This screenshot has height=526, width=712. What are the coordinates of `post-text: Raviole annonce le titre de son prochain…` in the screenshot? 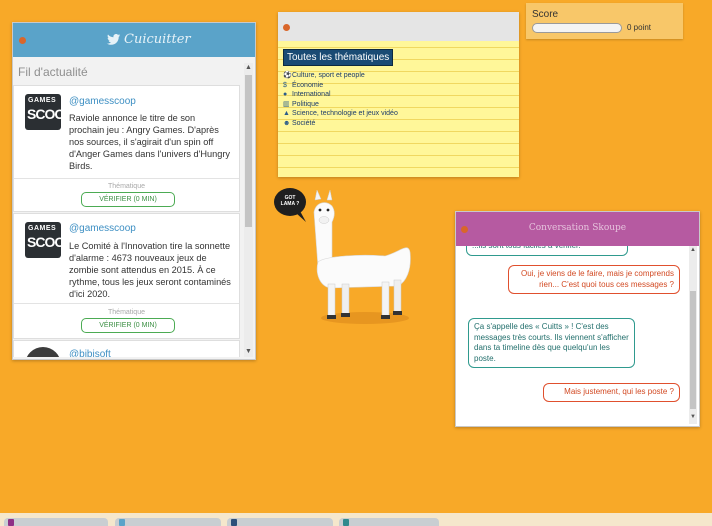 It's located at (150, 142).